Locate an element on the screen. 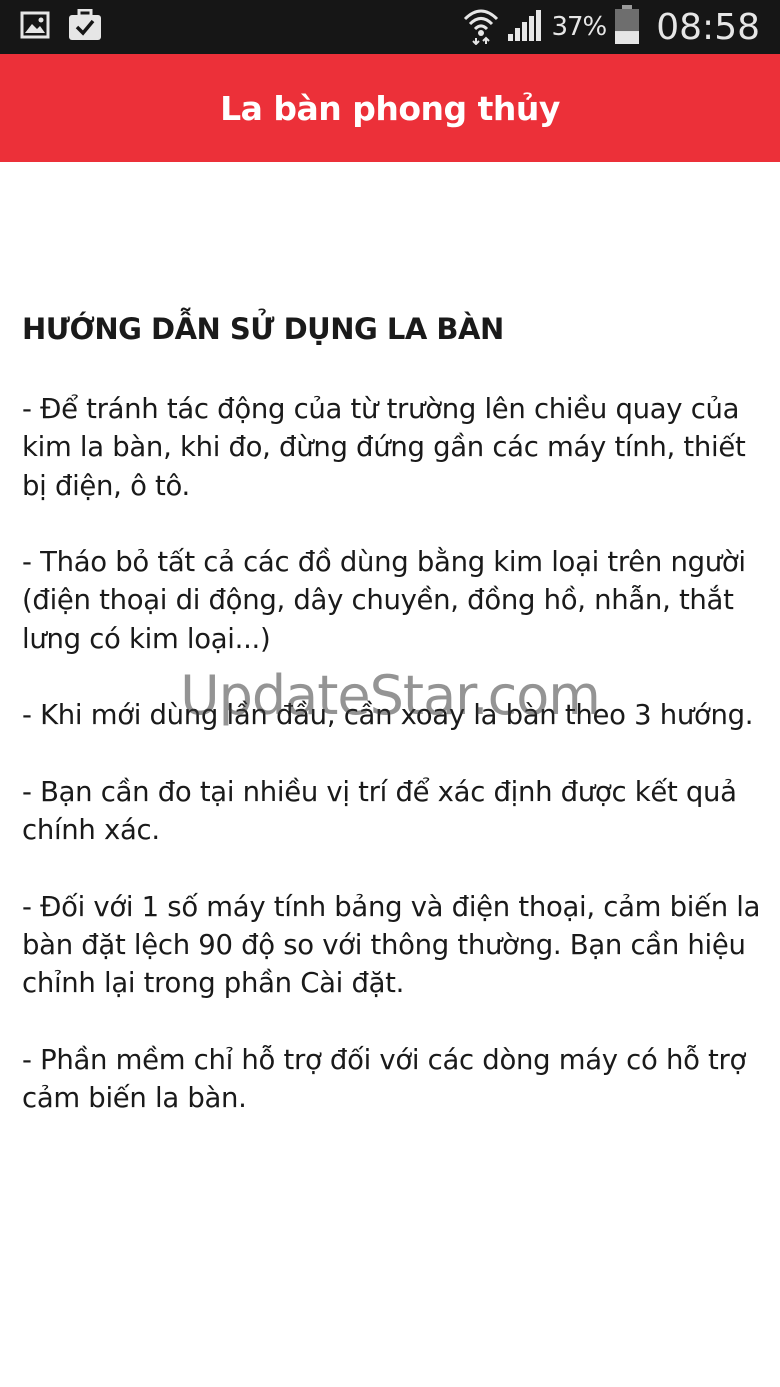  app-bar: La bàn phong thủy is located at coordinates (390, 108).